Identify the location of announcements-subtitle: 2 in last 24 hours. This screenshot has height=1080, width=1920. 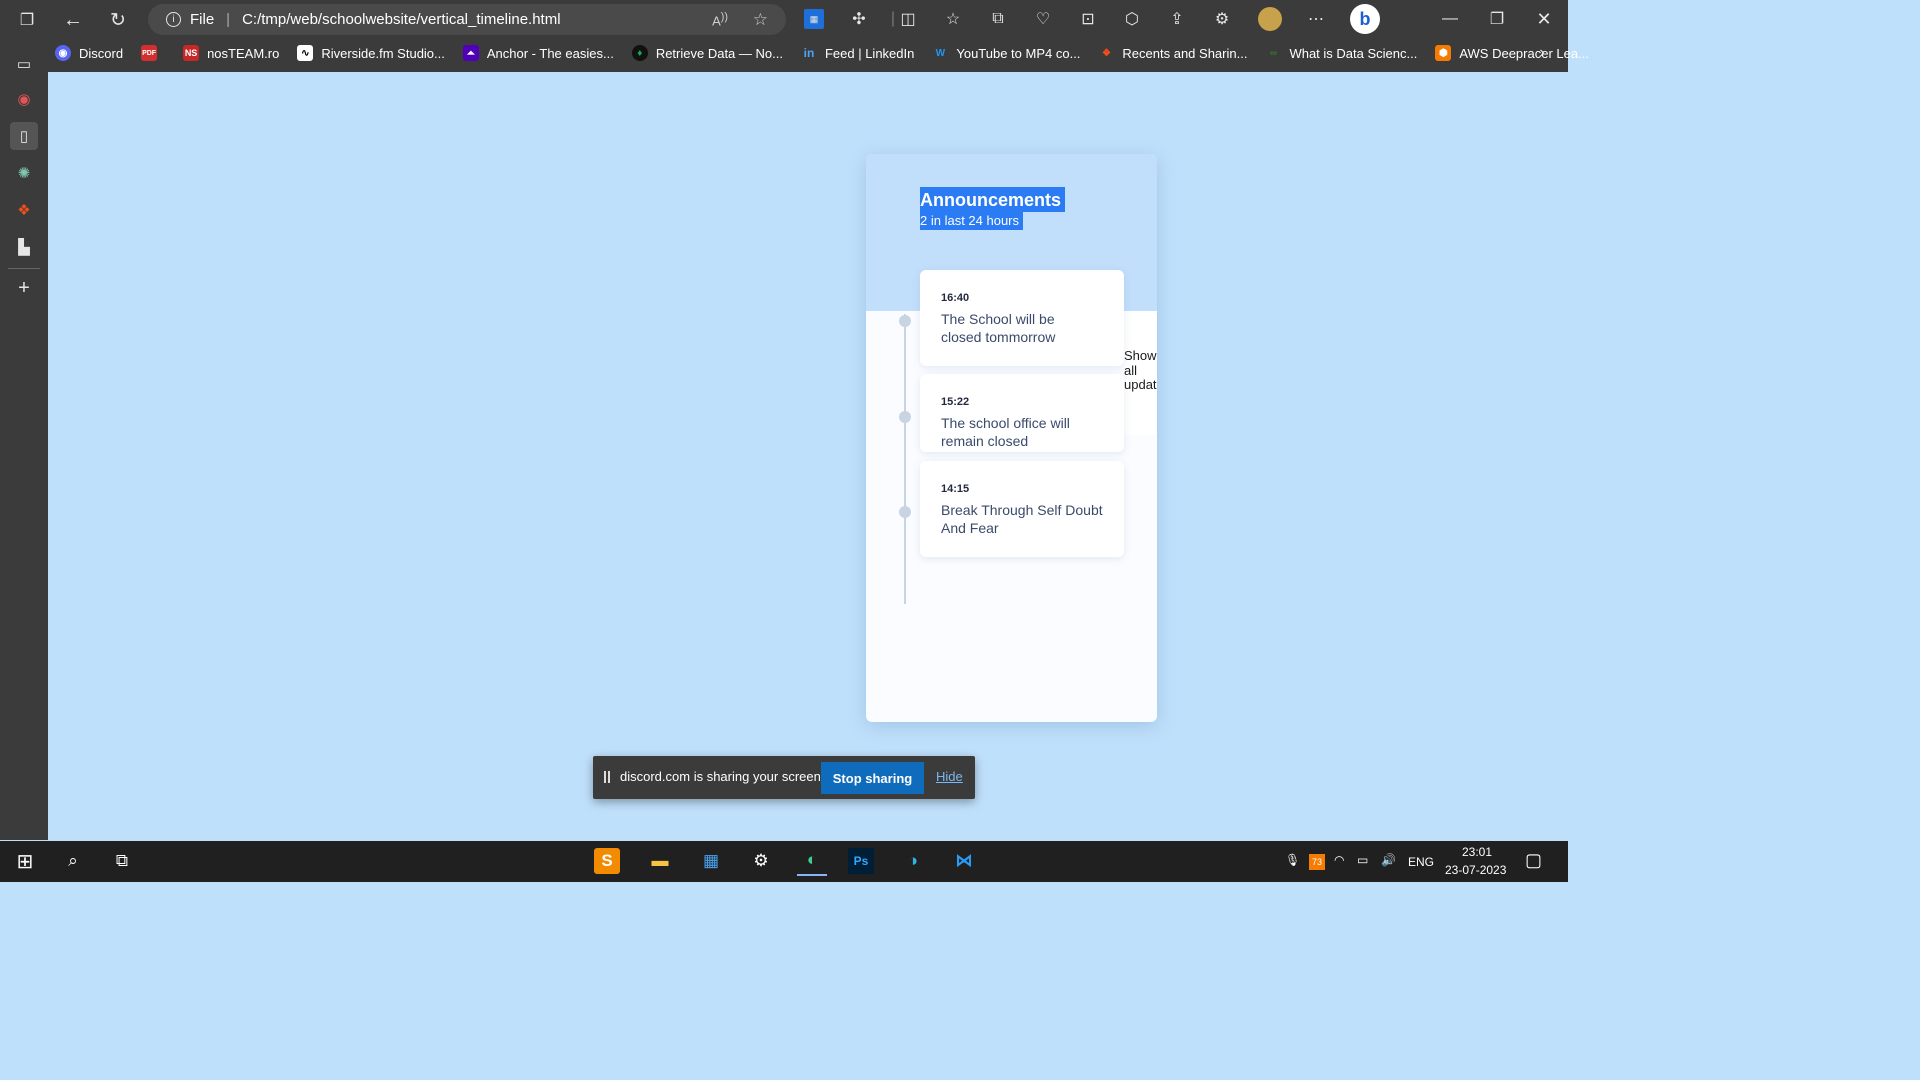
(972, 220).